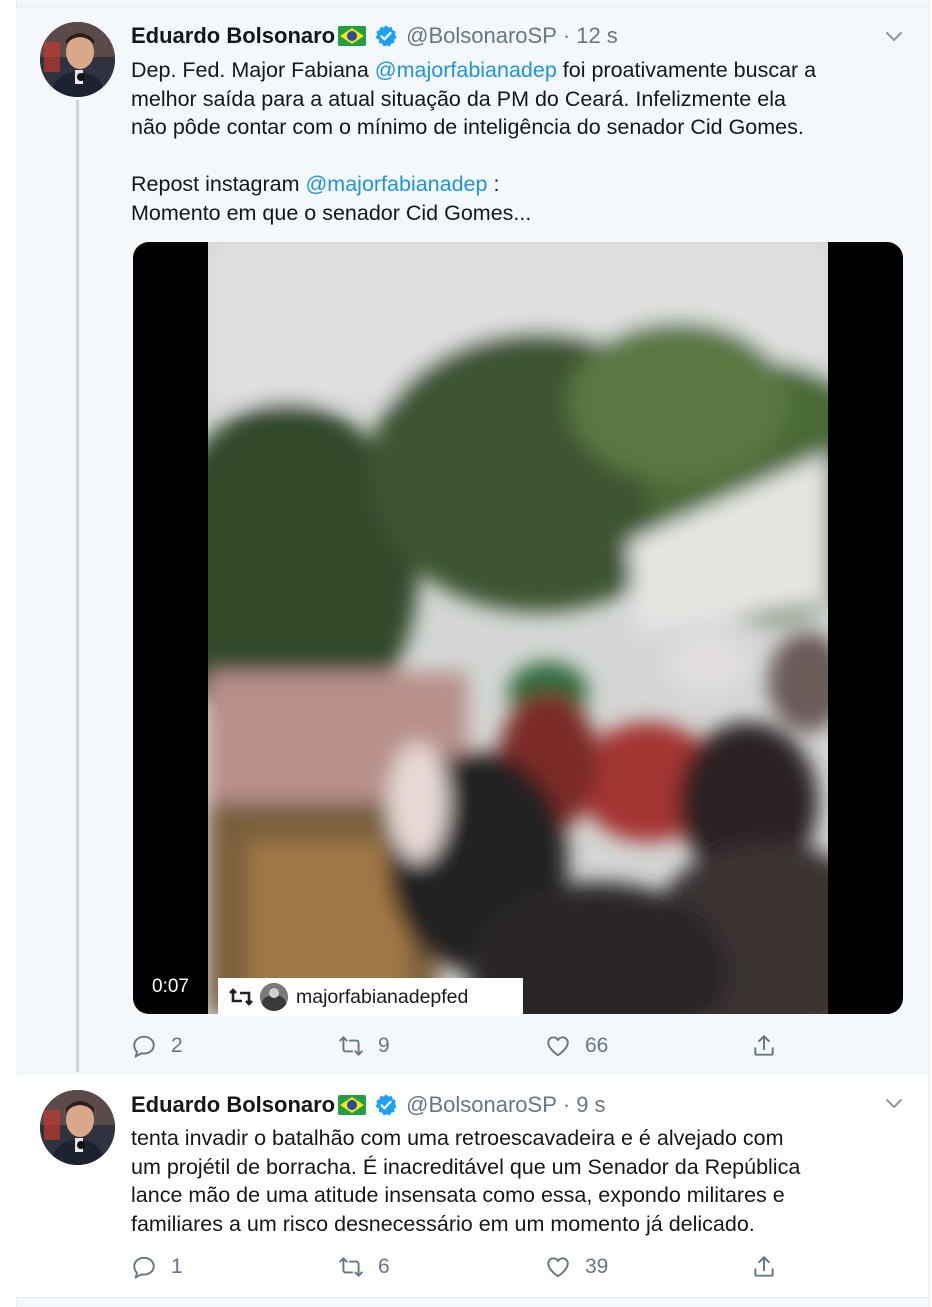 This screenshot has width=932, height=1307. Describe the element at coordinates (590, 1105) in the screenshot. I see `tweet-timestamp: 9 s` at that location.